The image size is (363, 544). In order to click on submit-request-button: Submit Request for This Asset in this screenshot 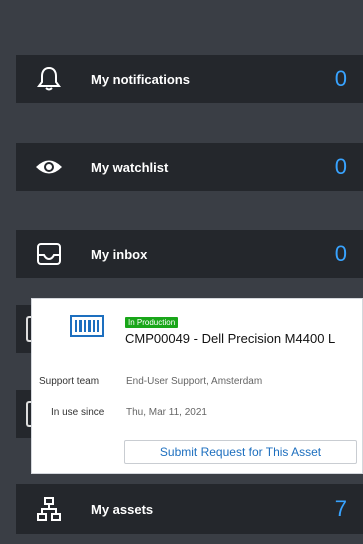, I will do `click(240, 452)`.